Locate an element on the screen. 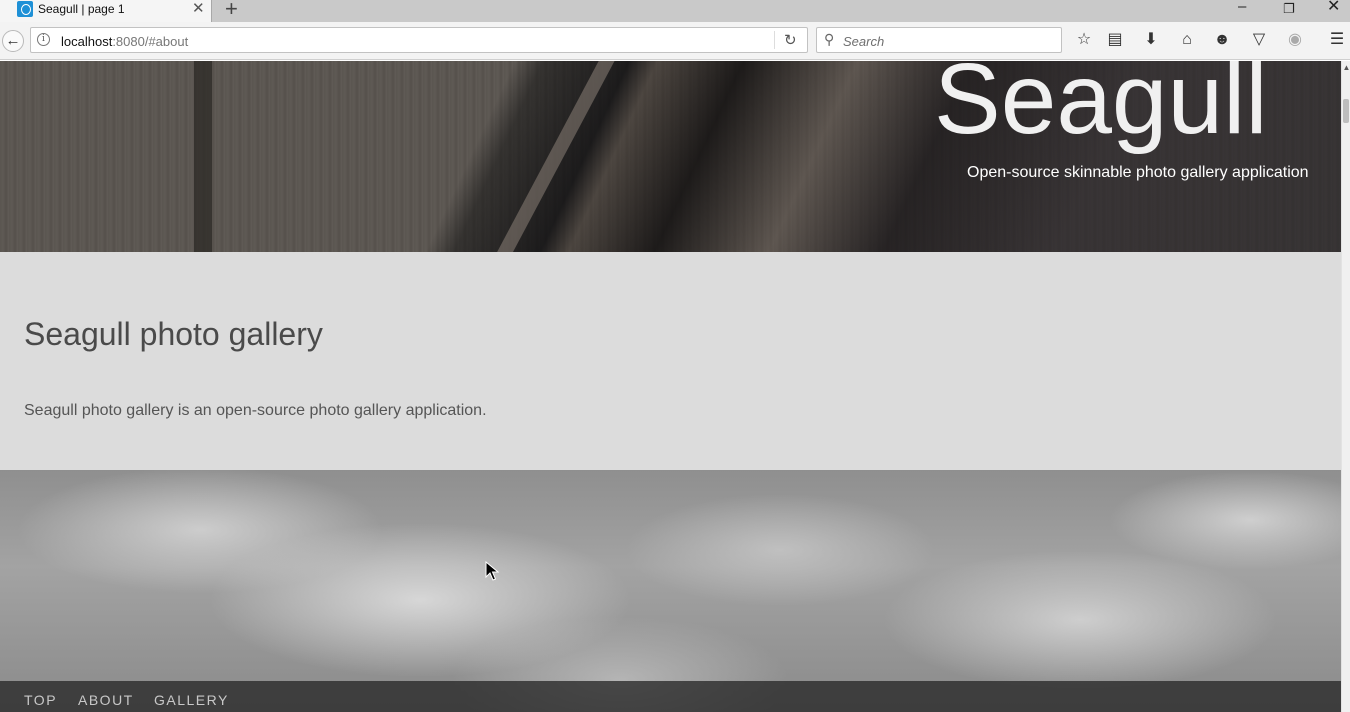  scrollbar-thumb is located at coordinates (1346, 111).